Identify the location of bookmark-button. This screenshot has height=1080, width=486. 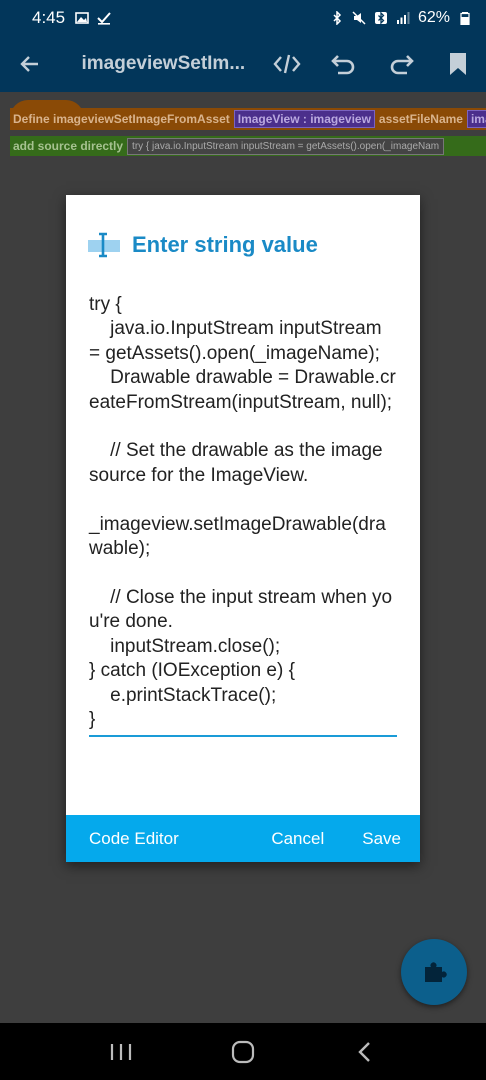
(457, 64).